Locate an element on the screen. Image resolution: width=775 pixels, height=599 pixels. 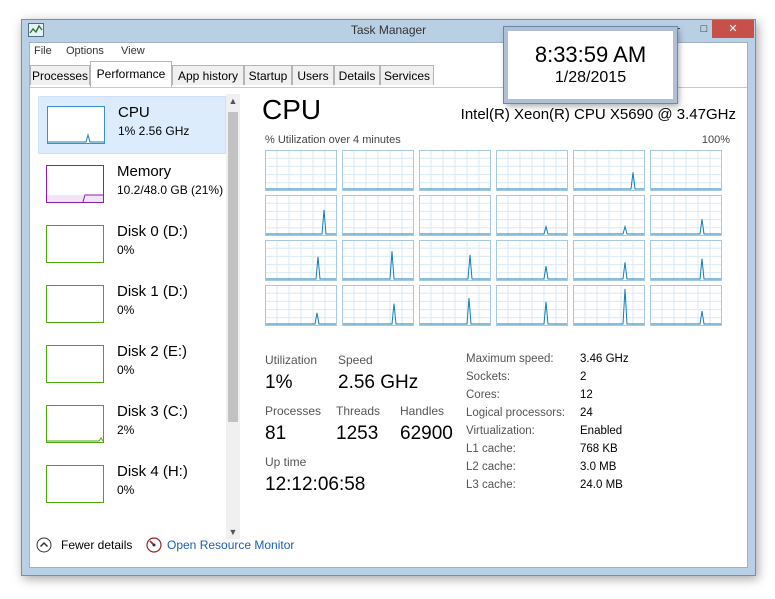
chevron-up-icon is located at coordinates (44, 545).